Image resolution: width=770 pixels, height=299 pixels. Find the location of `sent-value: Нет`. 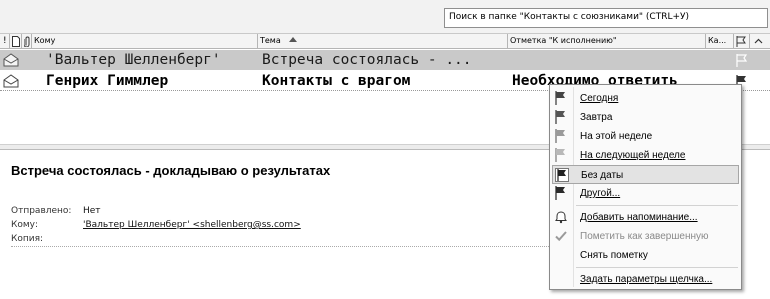

sent-value: Нет is located at coordinates (92, 211).